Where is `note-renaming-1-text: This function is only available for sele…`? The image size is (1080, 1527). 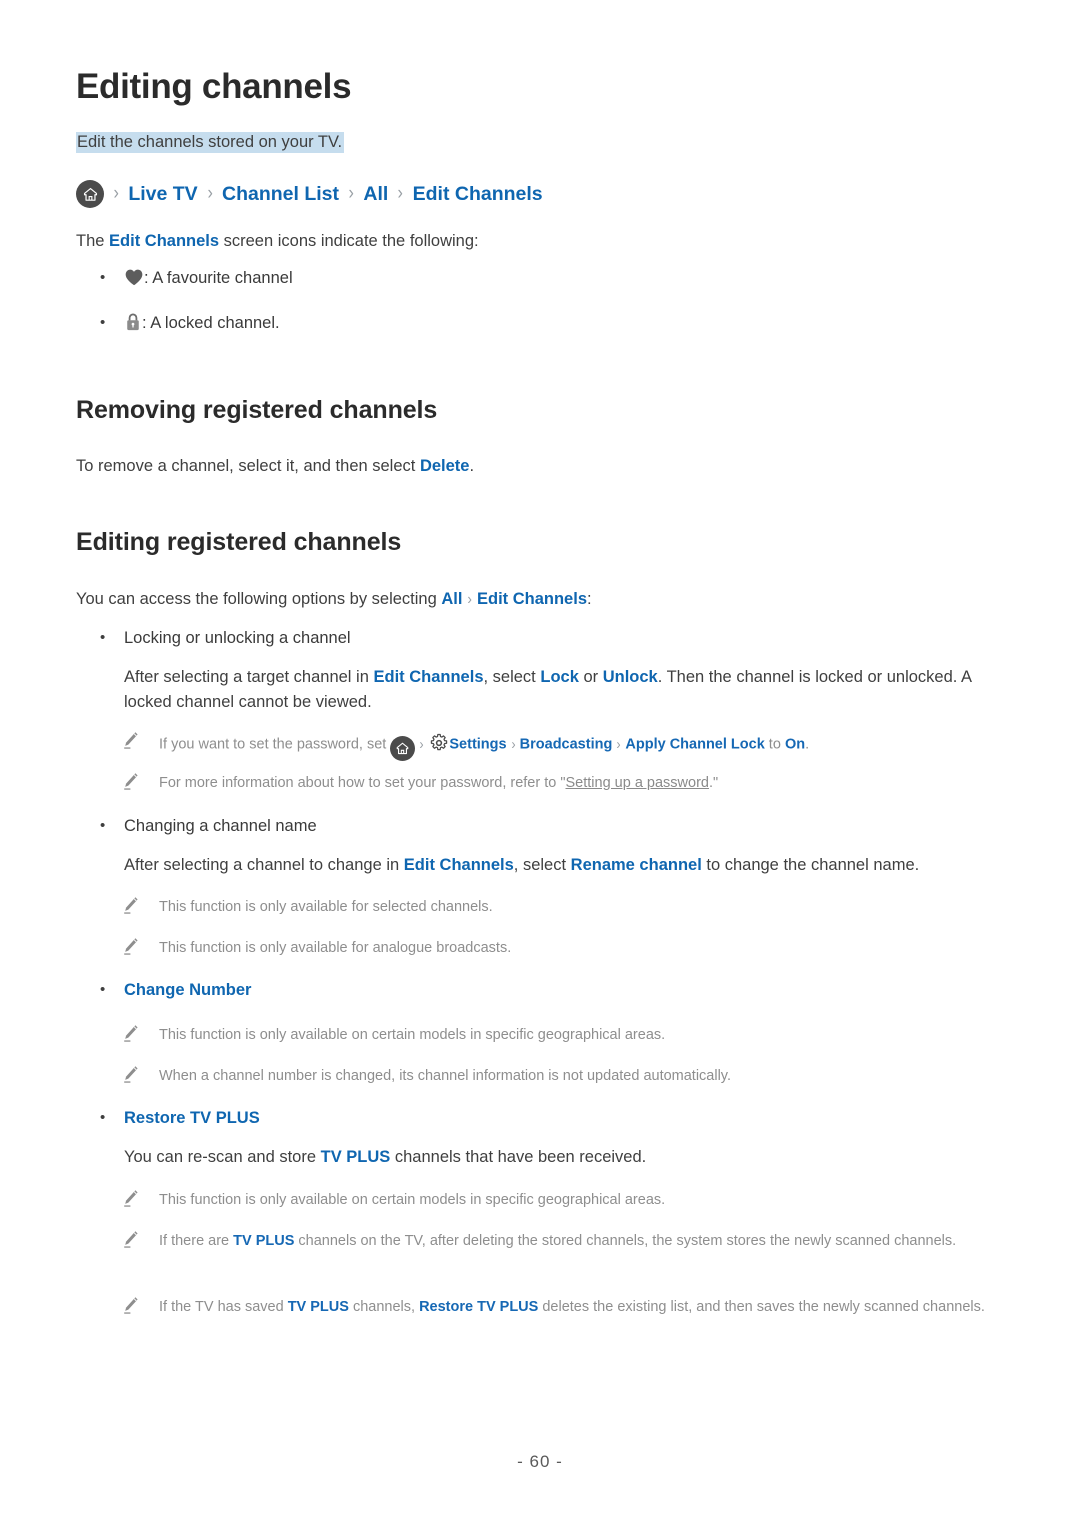
note-renaming-1-text: This function is only available for sele… is located at coordinates (326, 907).